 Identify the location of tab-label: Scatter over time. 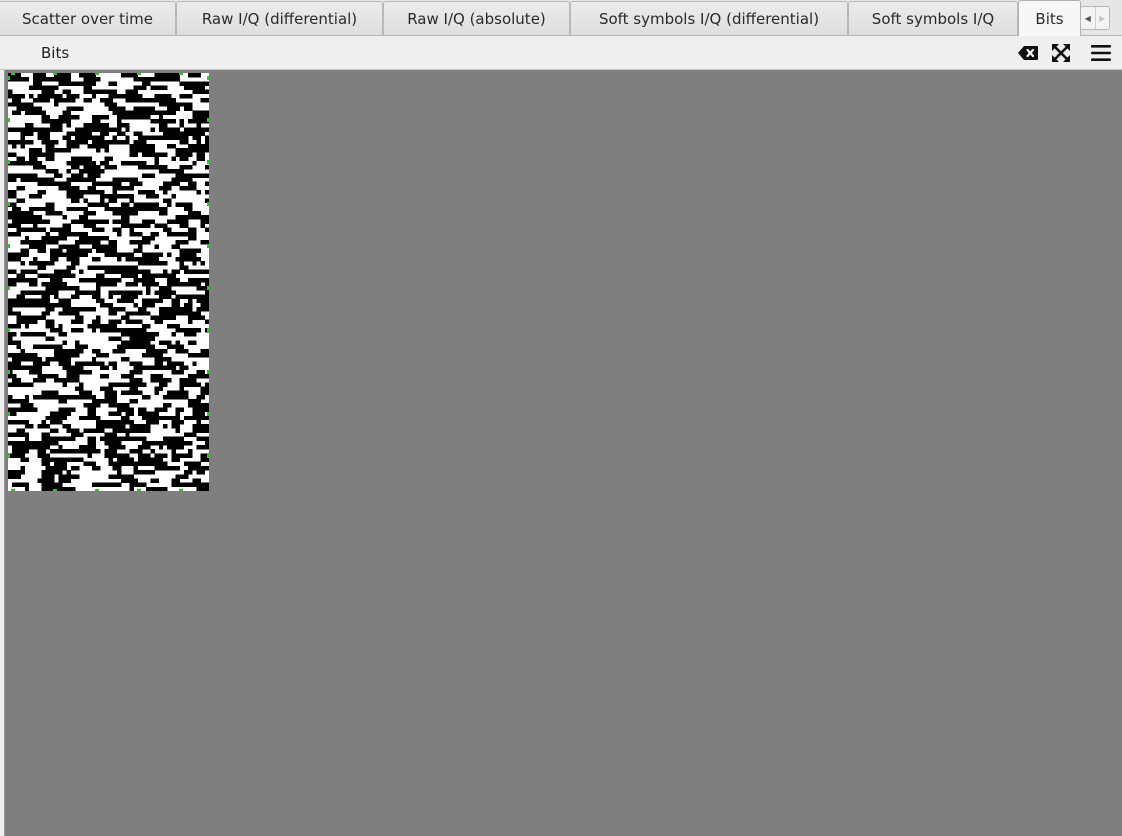
(87, 18).